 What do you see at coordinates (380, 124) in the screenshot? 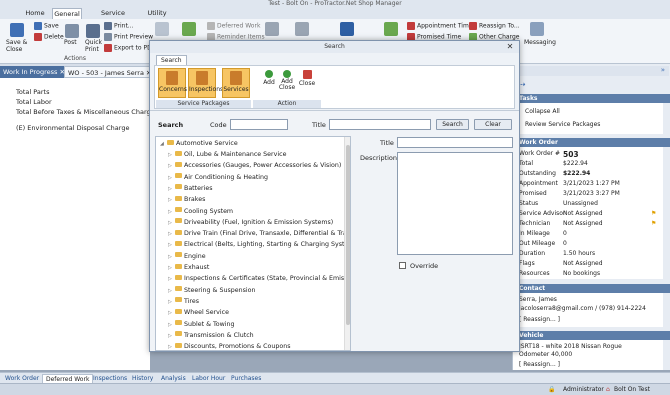
I see `title-input` at bounding box center [380, 124].